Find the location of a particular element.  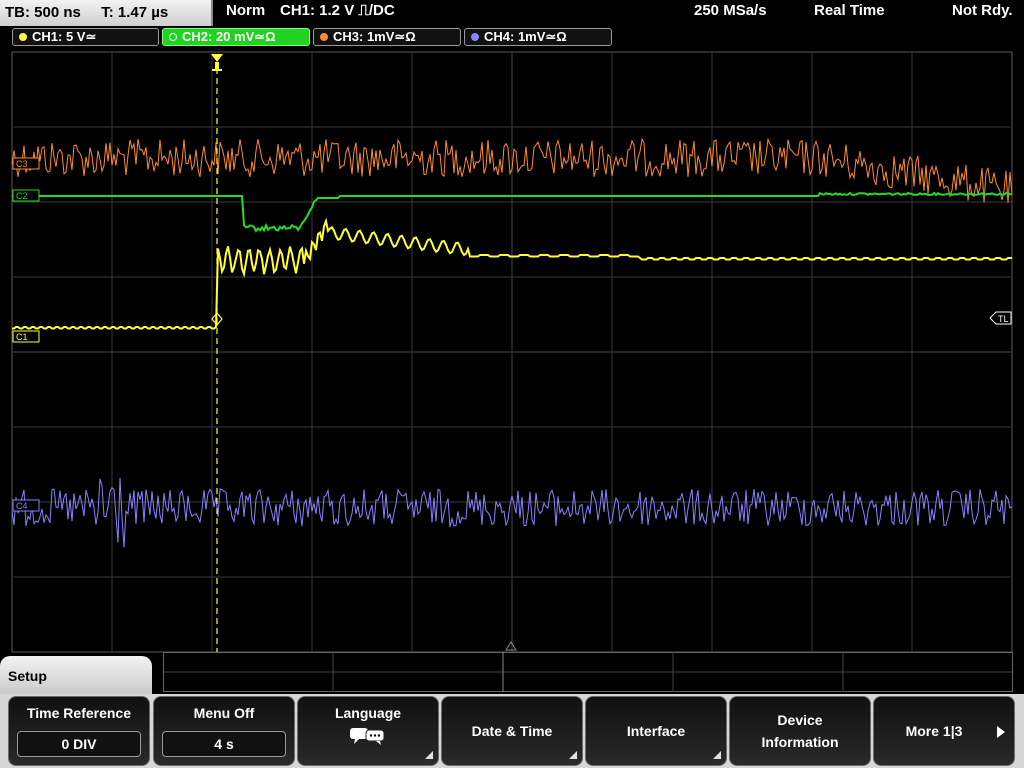

device-information-button: Device Information is located at coordinates (800, 731).